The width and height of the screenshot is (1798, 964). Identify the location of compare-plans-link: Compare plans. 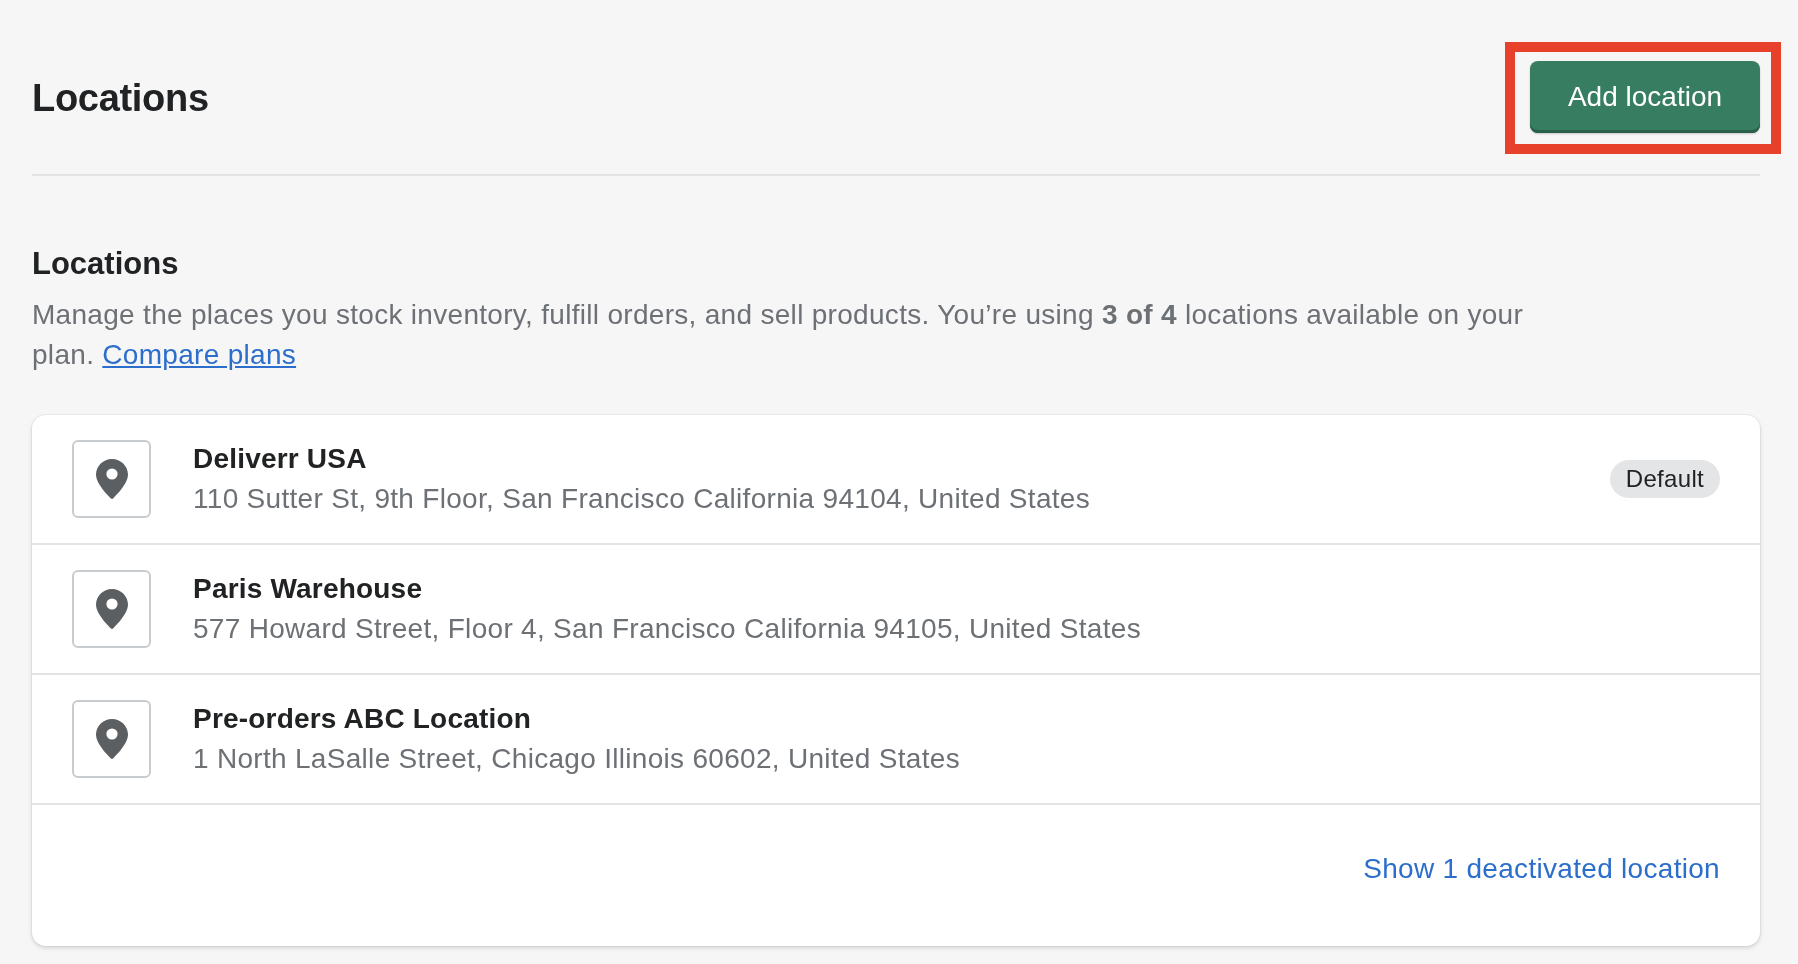
(199, 354).